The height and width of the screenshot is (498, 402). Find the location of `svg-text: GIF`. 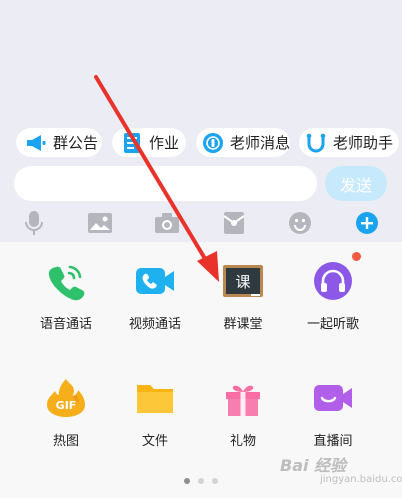

svg-text: GIF is located at coordinates (66, 405).